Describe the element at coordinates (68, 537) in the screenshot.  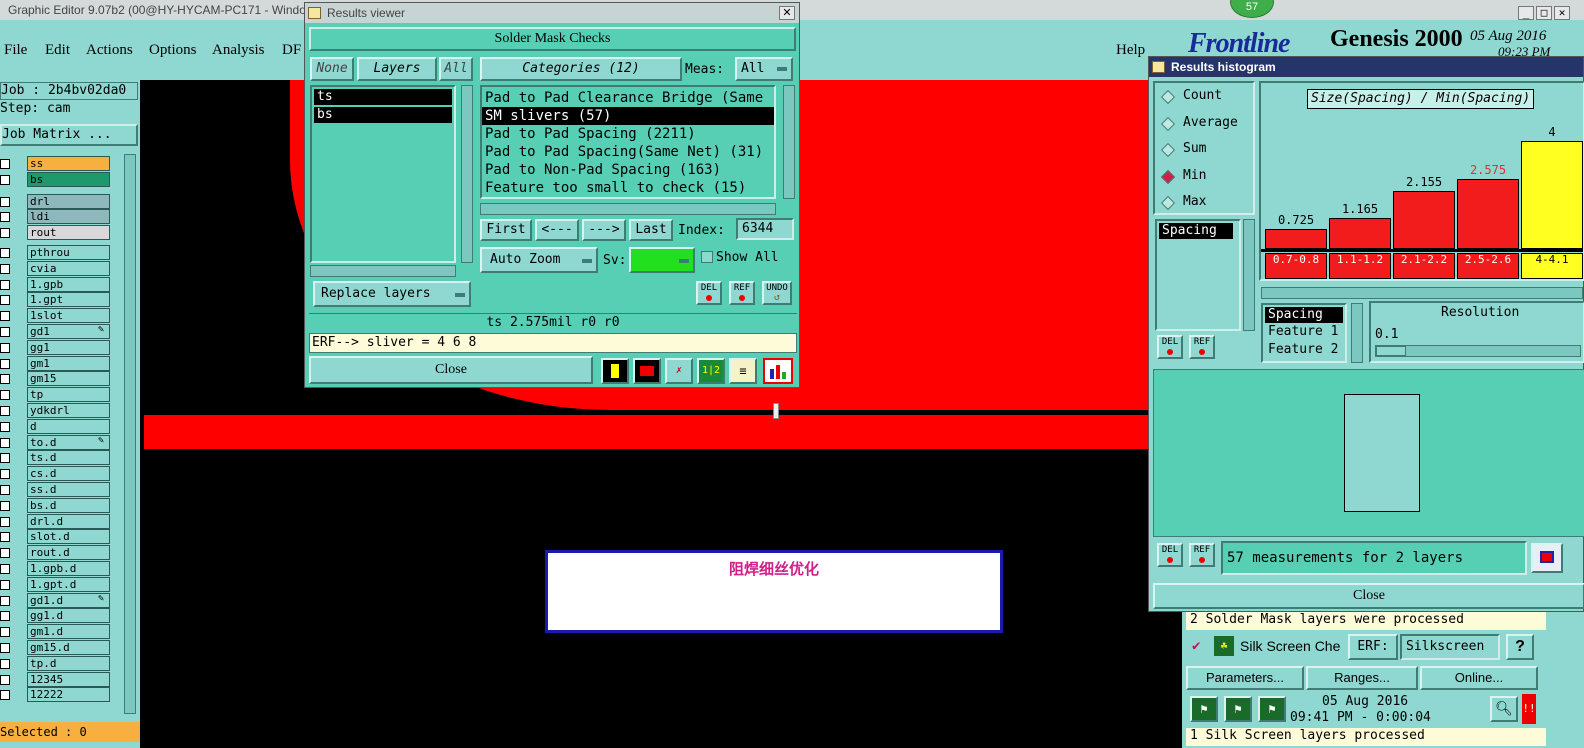
I see `layer-name: slot.d` at that location.